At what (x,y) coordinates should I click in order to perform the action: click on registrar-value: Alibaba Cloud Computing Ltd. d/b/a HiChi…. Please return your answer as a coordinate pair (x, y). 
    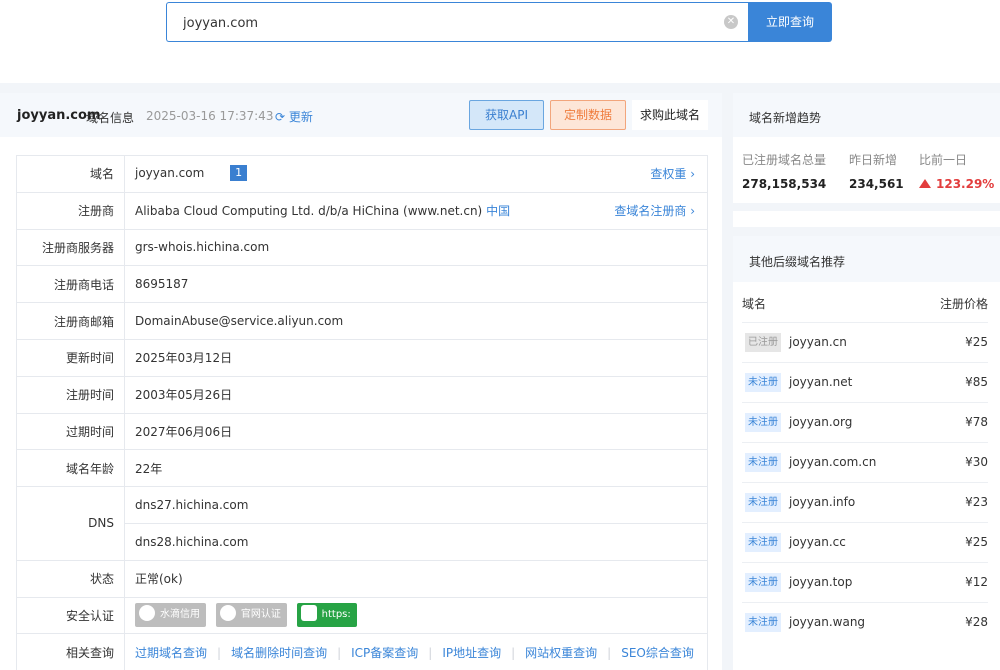
    Looking at the image, I should click on (309, 211).